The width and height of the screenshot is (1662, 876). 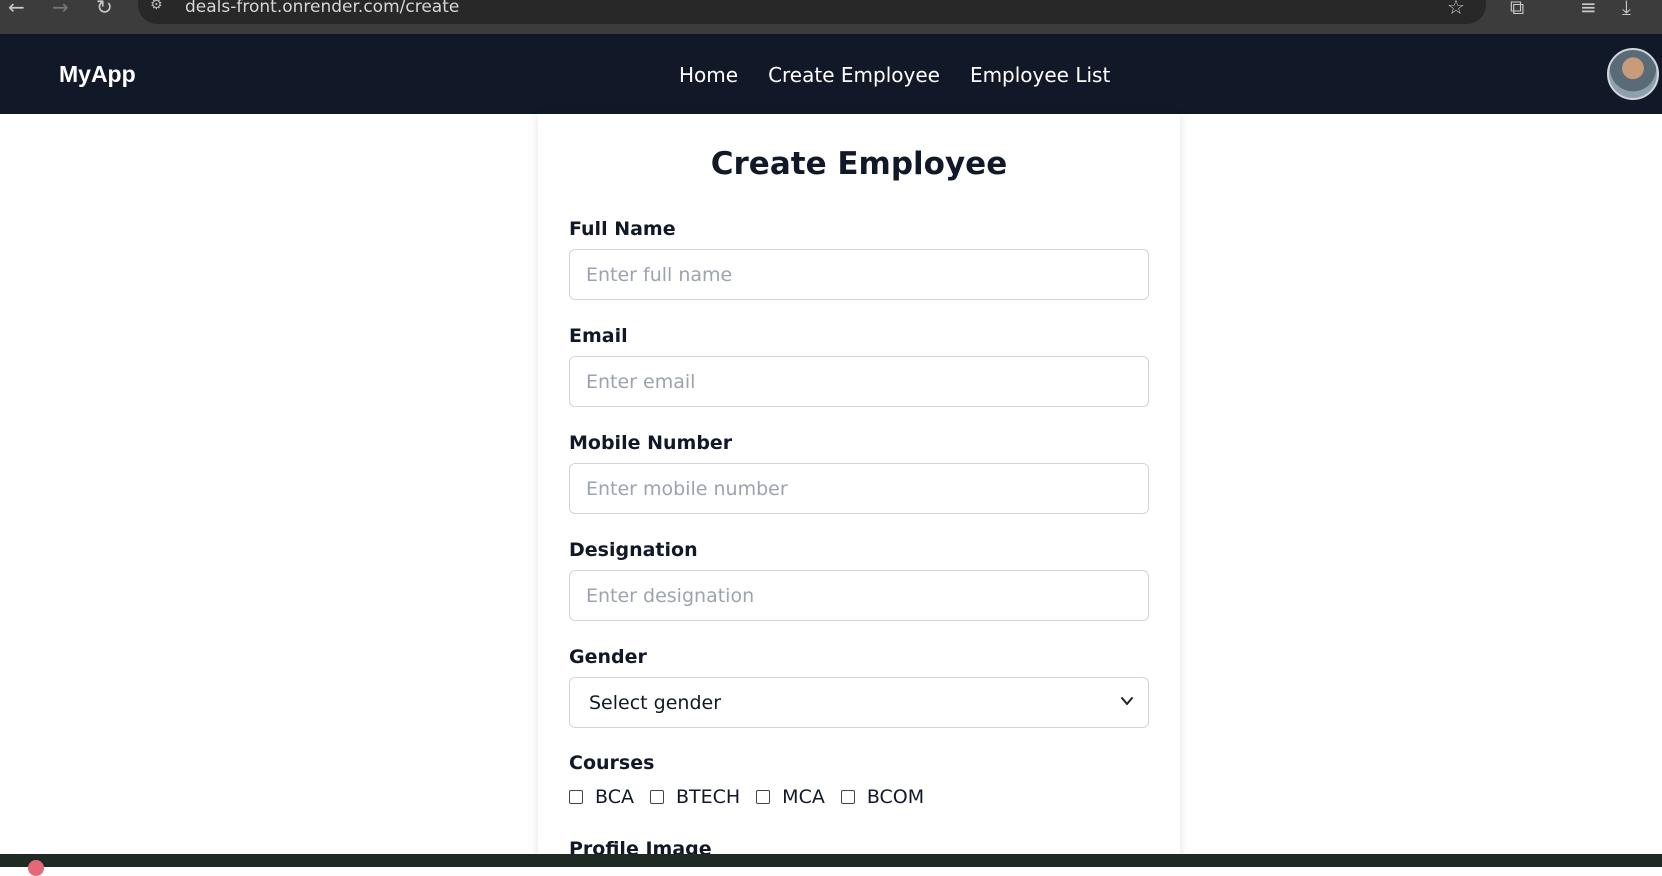 What do you see at coordinates (598, 336) in the screenshot?
I see `email-label: Email` at bounding box center [598, 336].